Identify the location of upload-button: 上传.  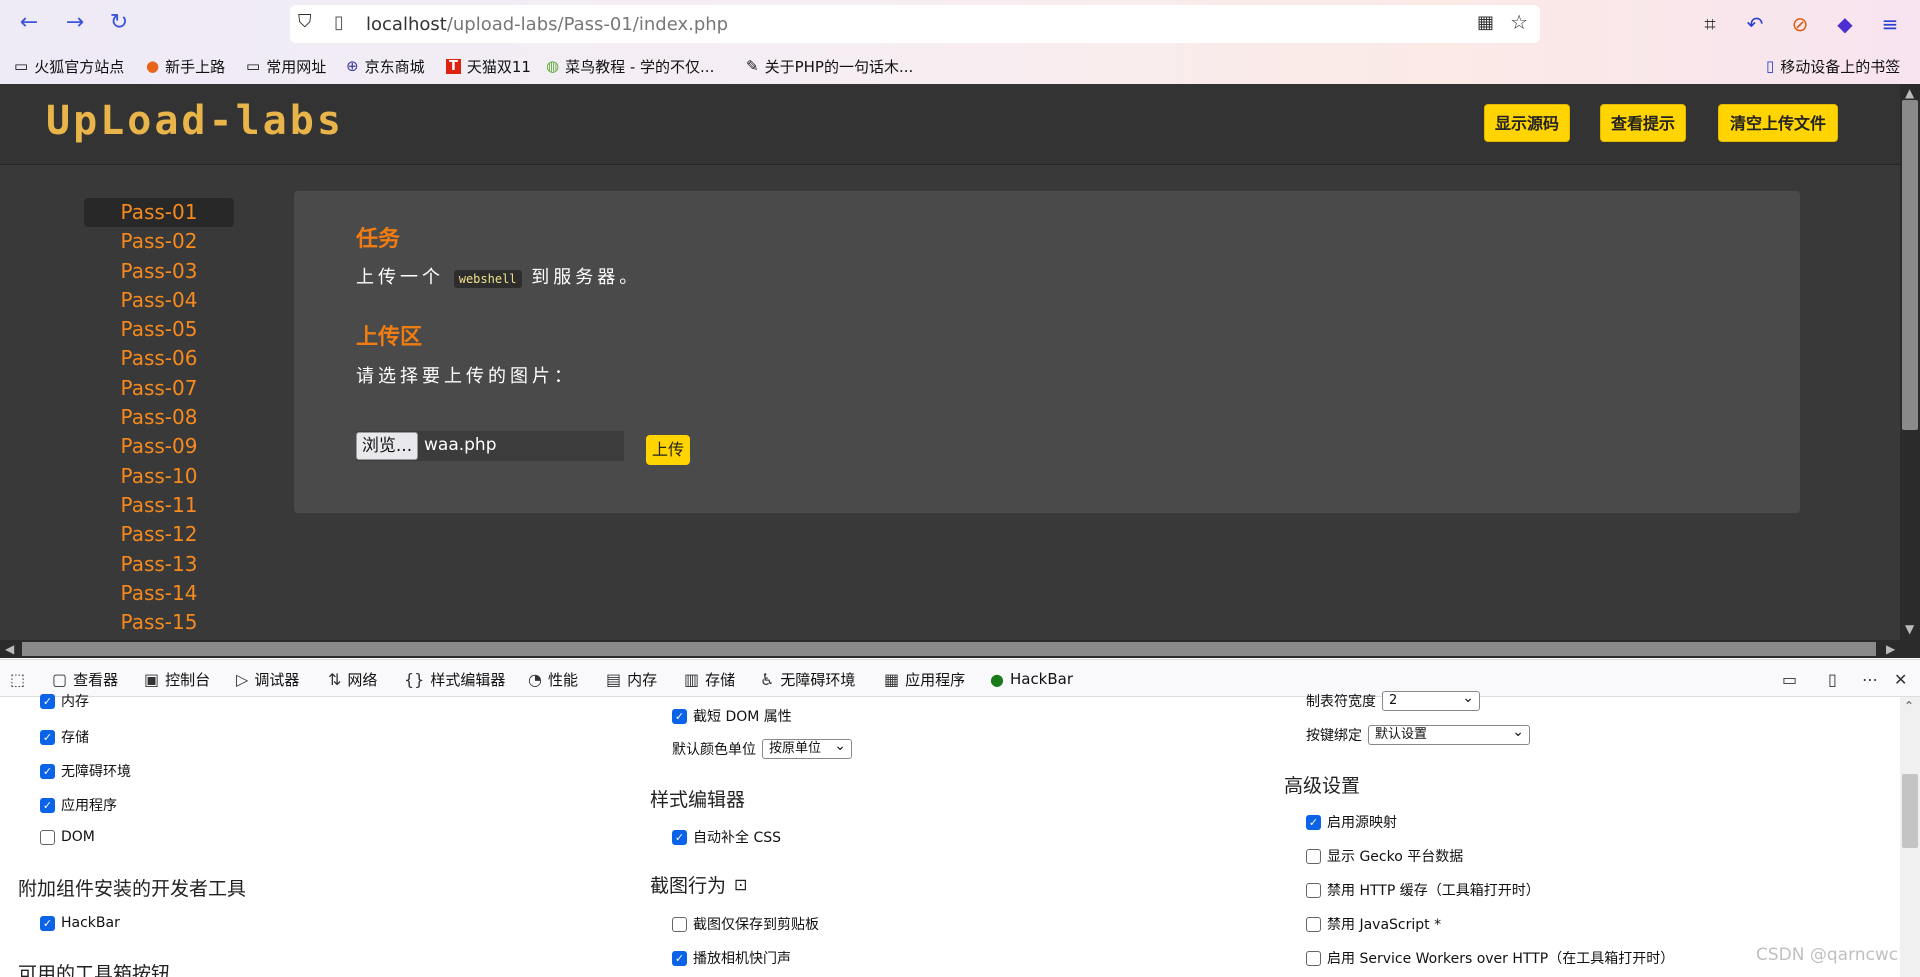
(668, 450).